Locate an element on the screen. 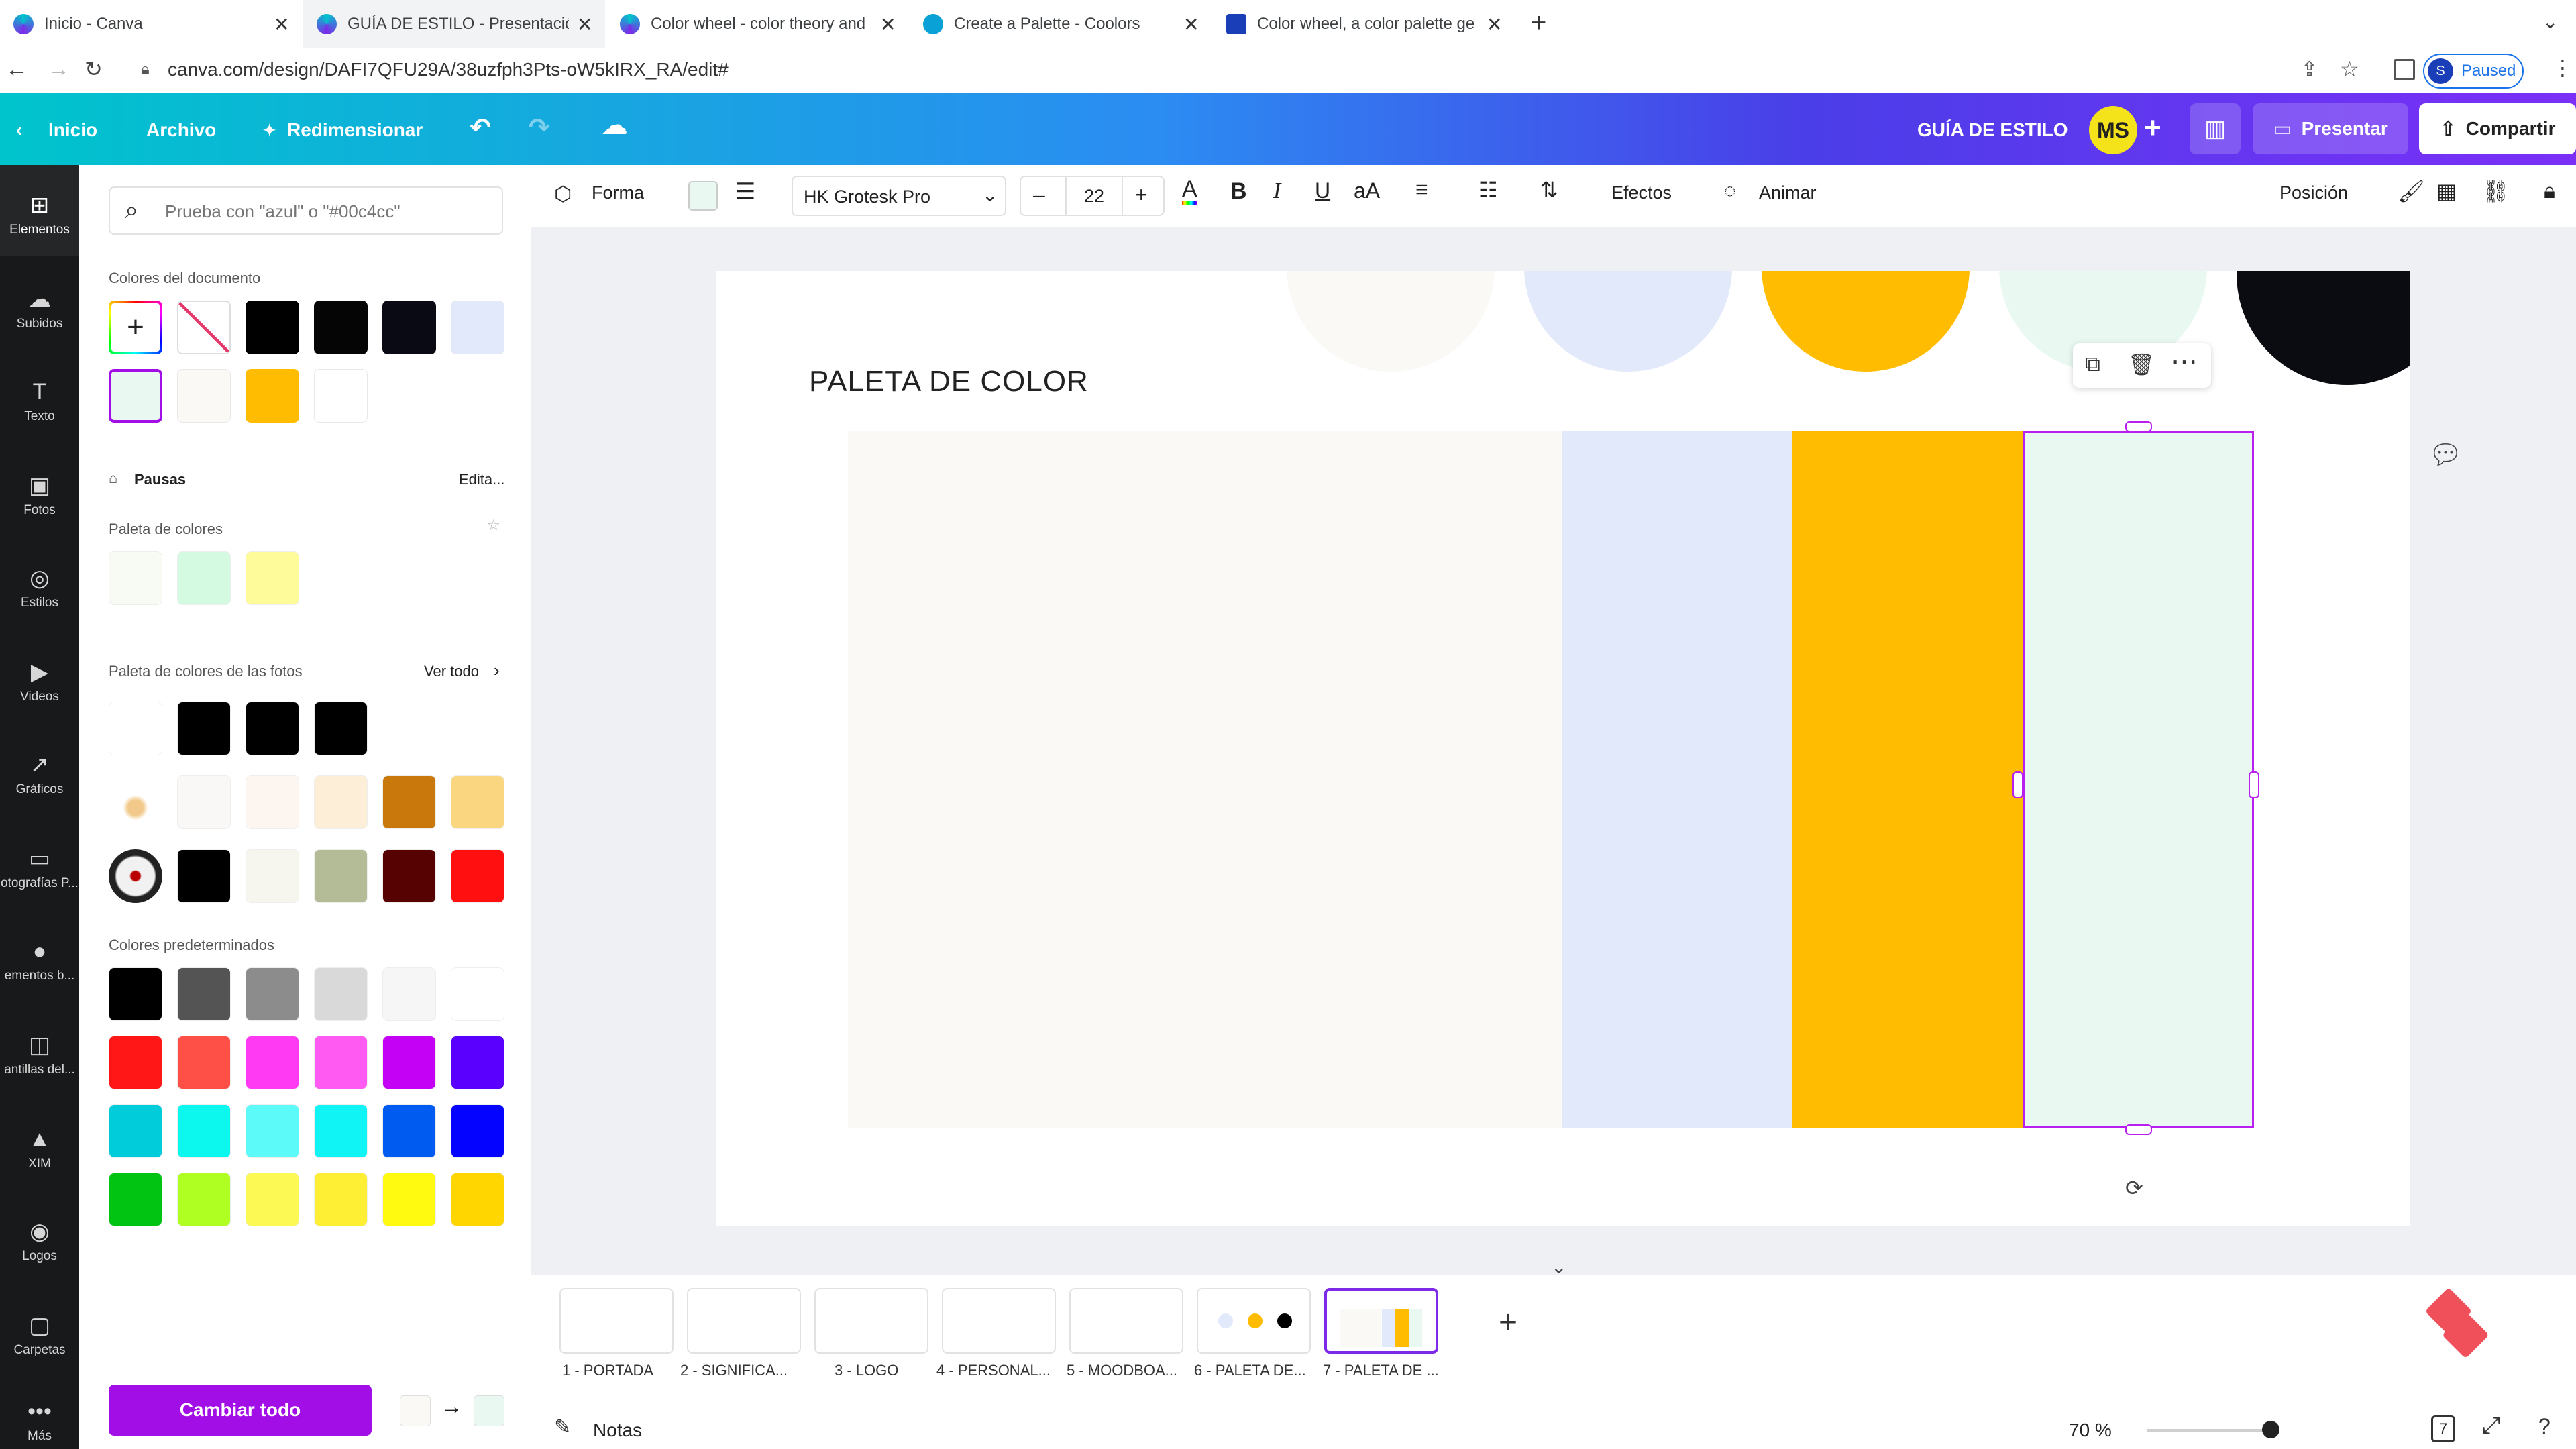 The image size is (2576, 1449). page-label: 3 - LOGO is located at coordinates (866, 1370).